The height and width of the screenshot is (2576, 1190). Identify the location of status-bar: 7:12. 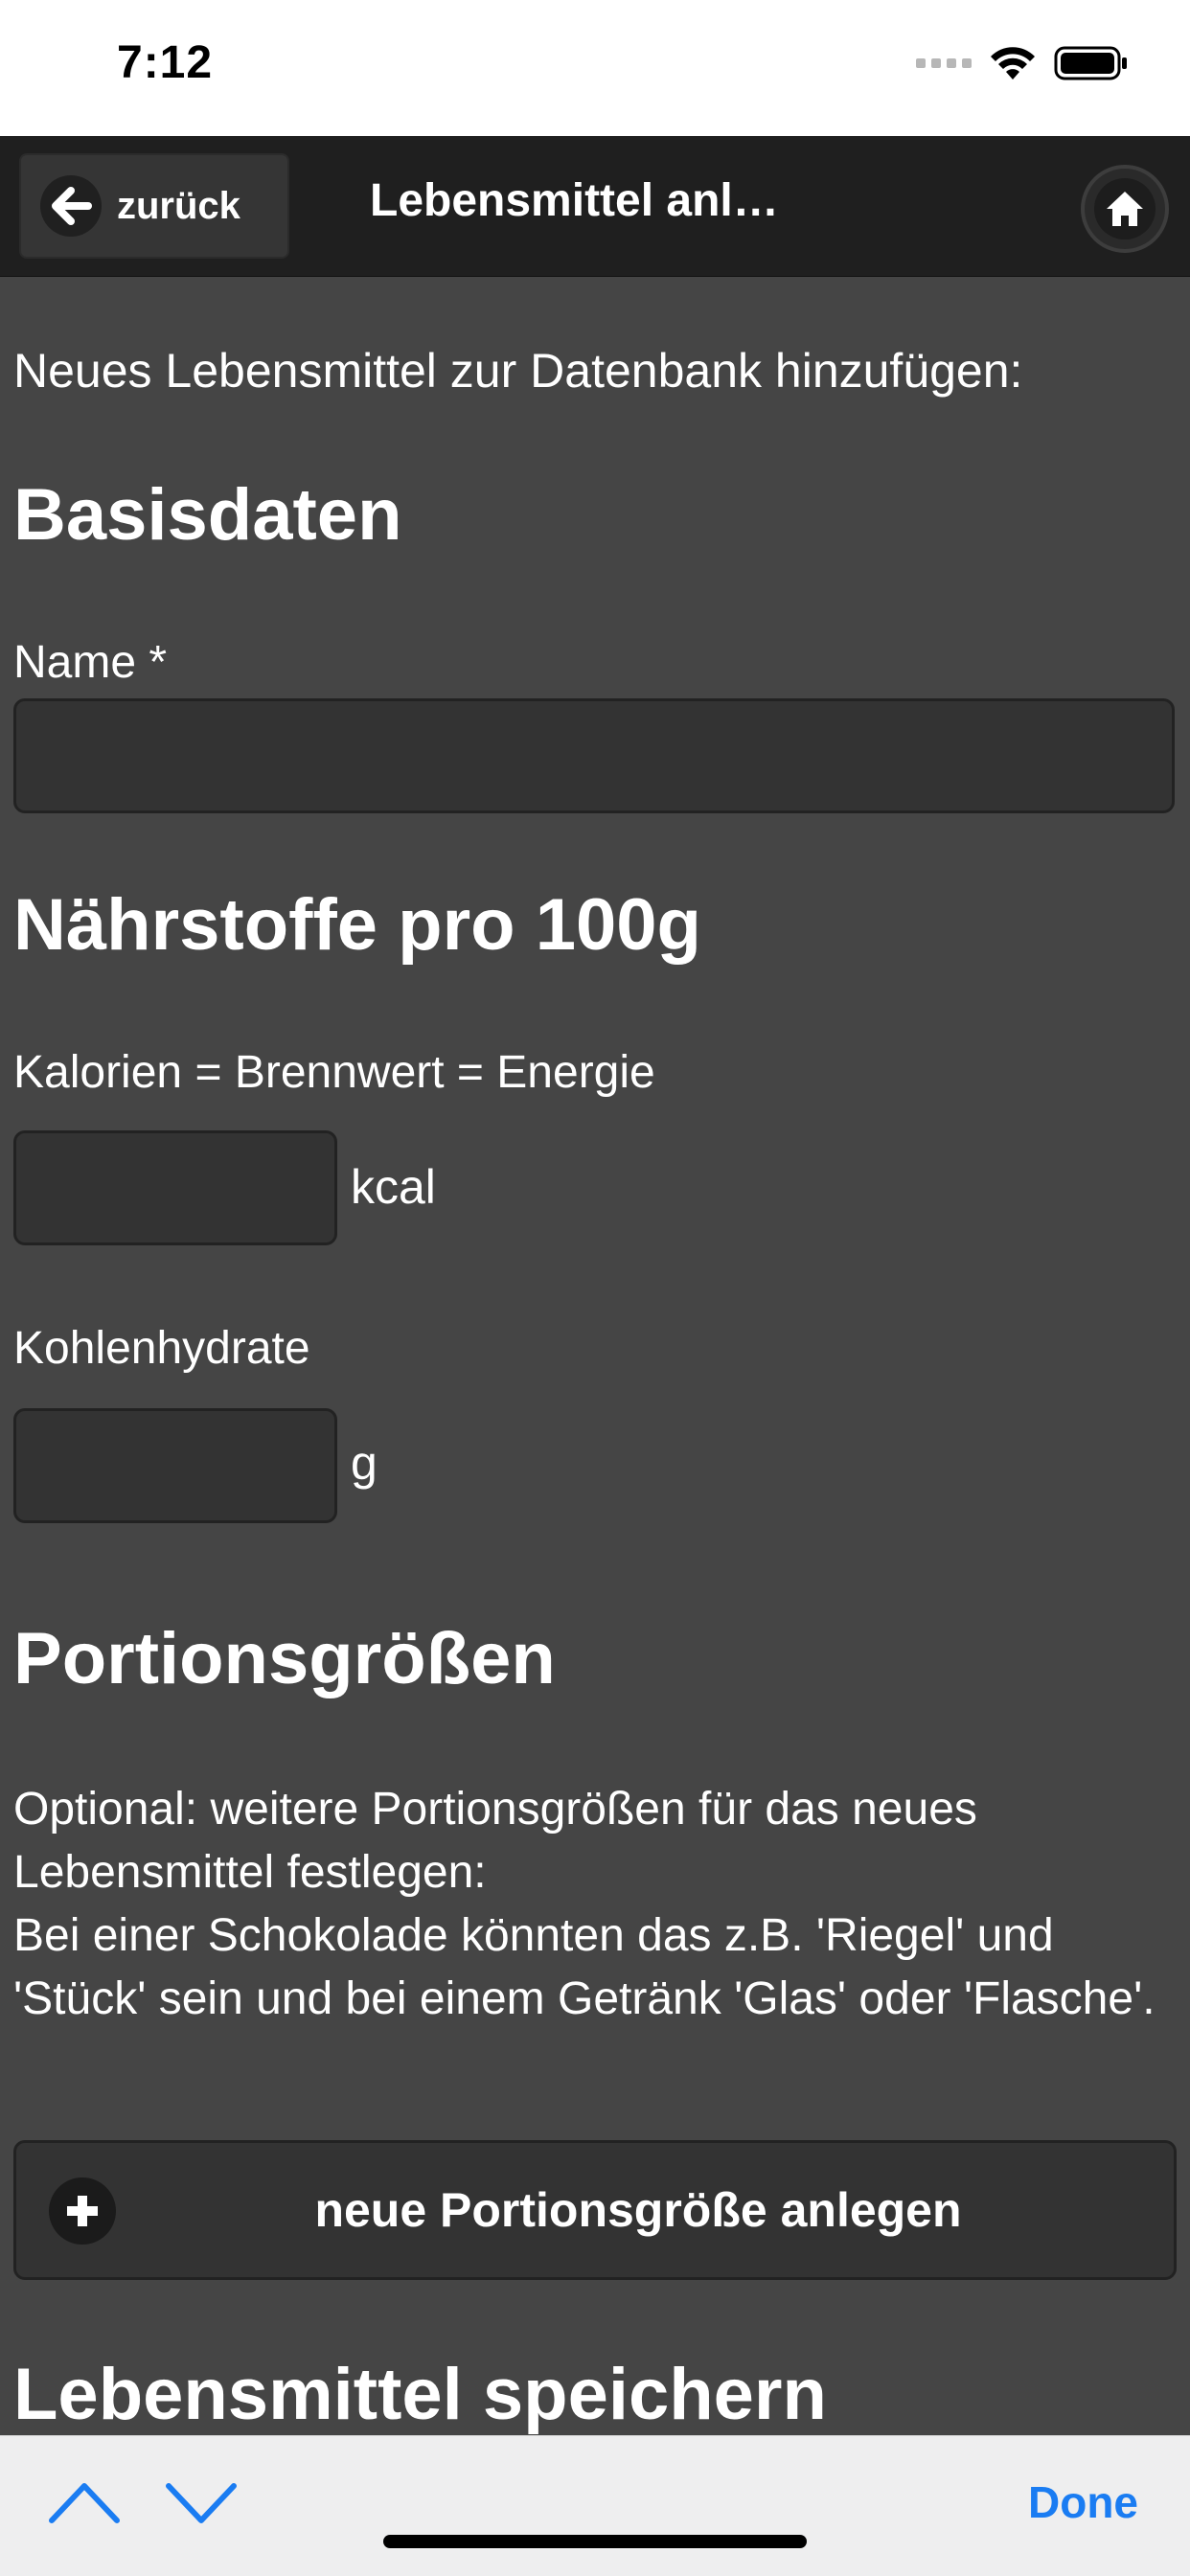
(595, 68).